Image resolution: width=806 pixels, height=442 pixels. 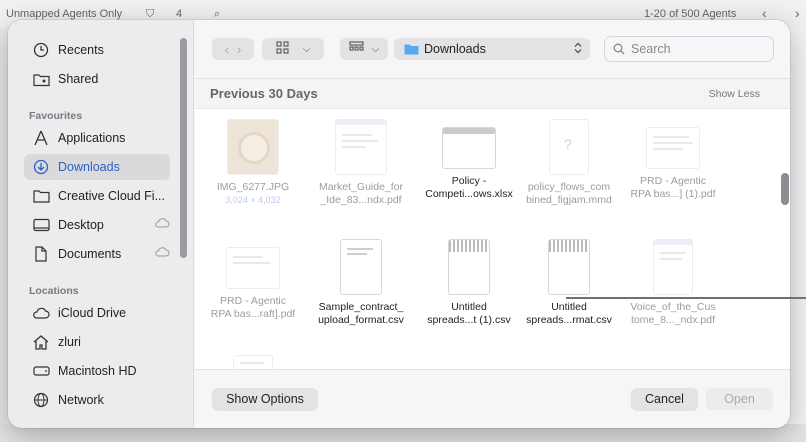 What do you see at coordinates (282, 49) in the screenshot?
I see `grid-view-icon` at bounding box center [282, 49].